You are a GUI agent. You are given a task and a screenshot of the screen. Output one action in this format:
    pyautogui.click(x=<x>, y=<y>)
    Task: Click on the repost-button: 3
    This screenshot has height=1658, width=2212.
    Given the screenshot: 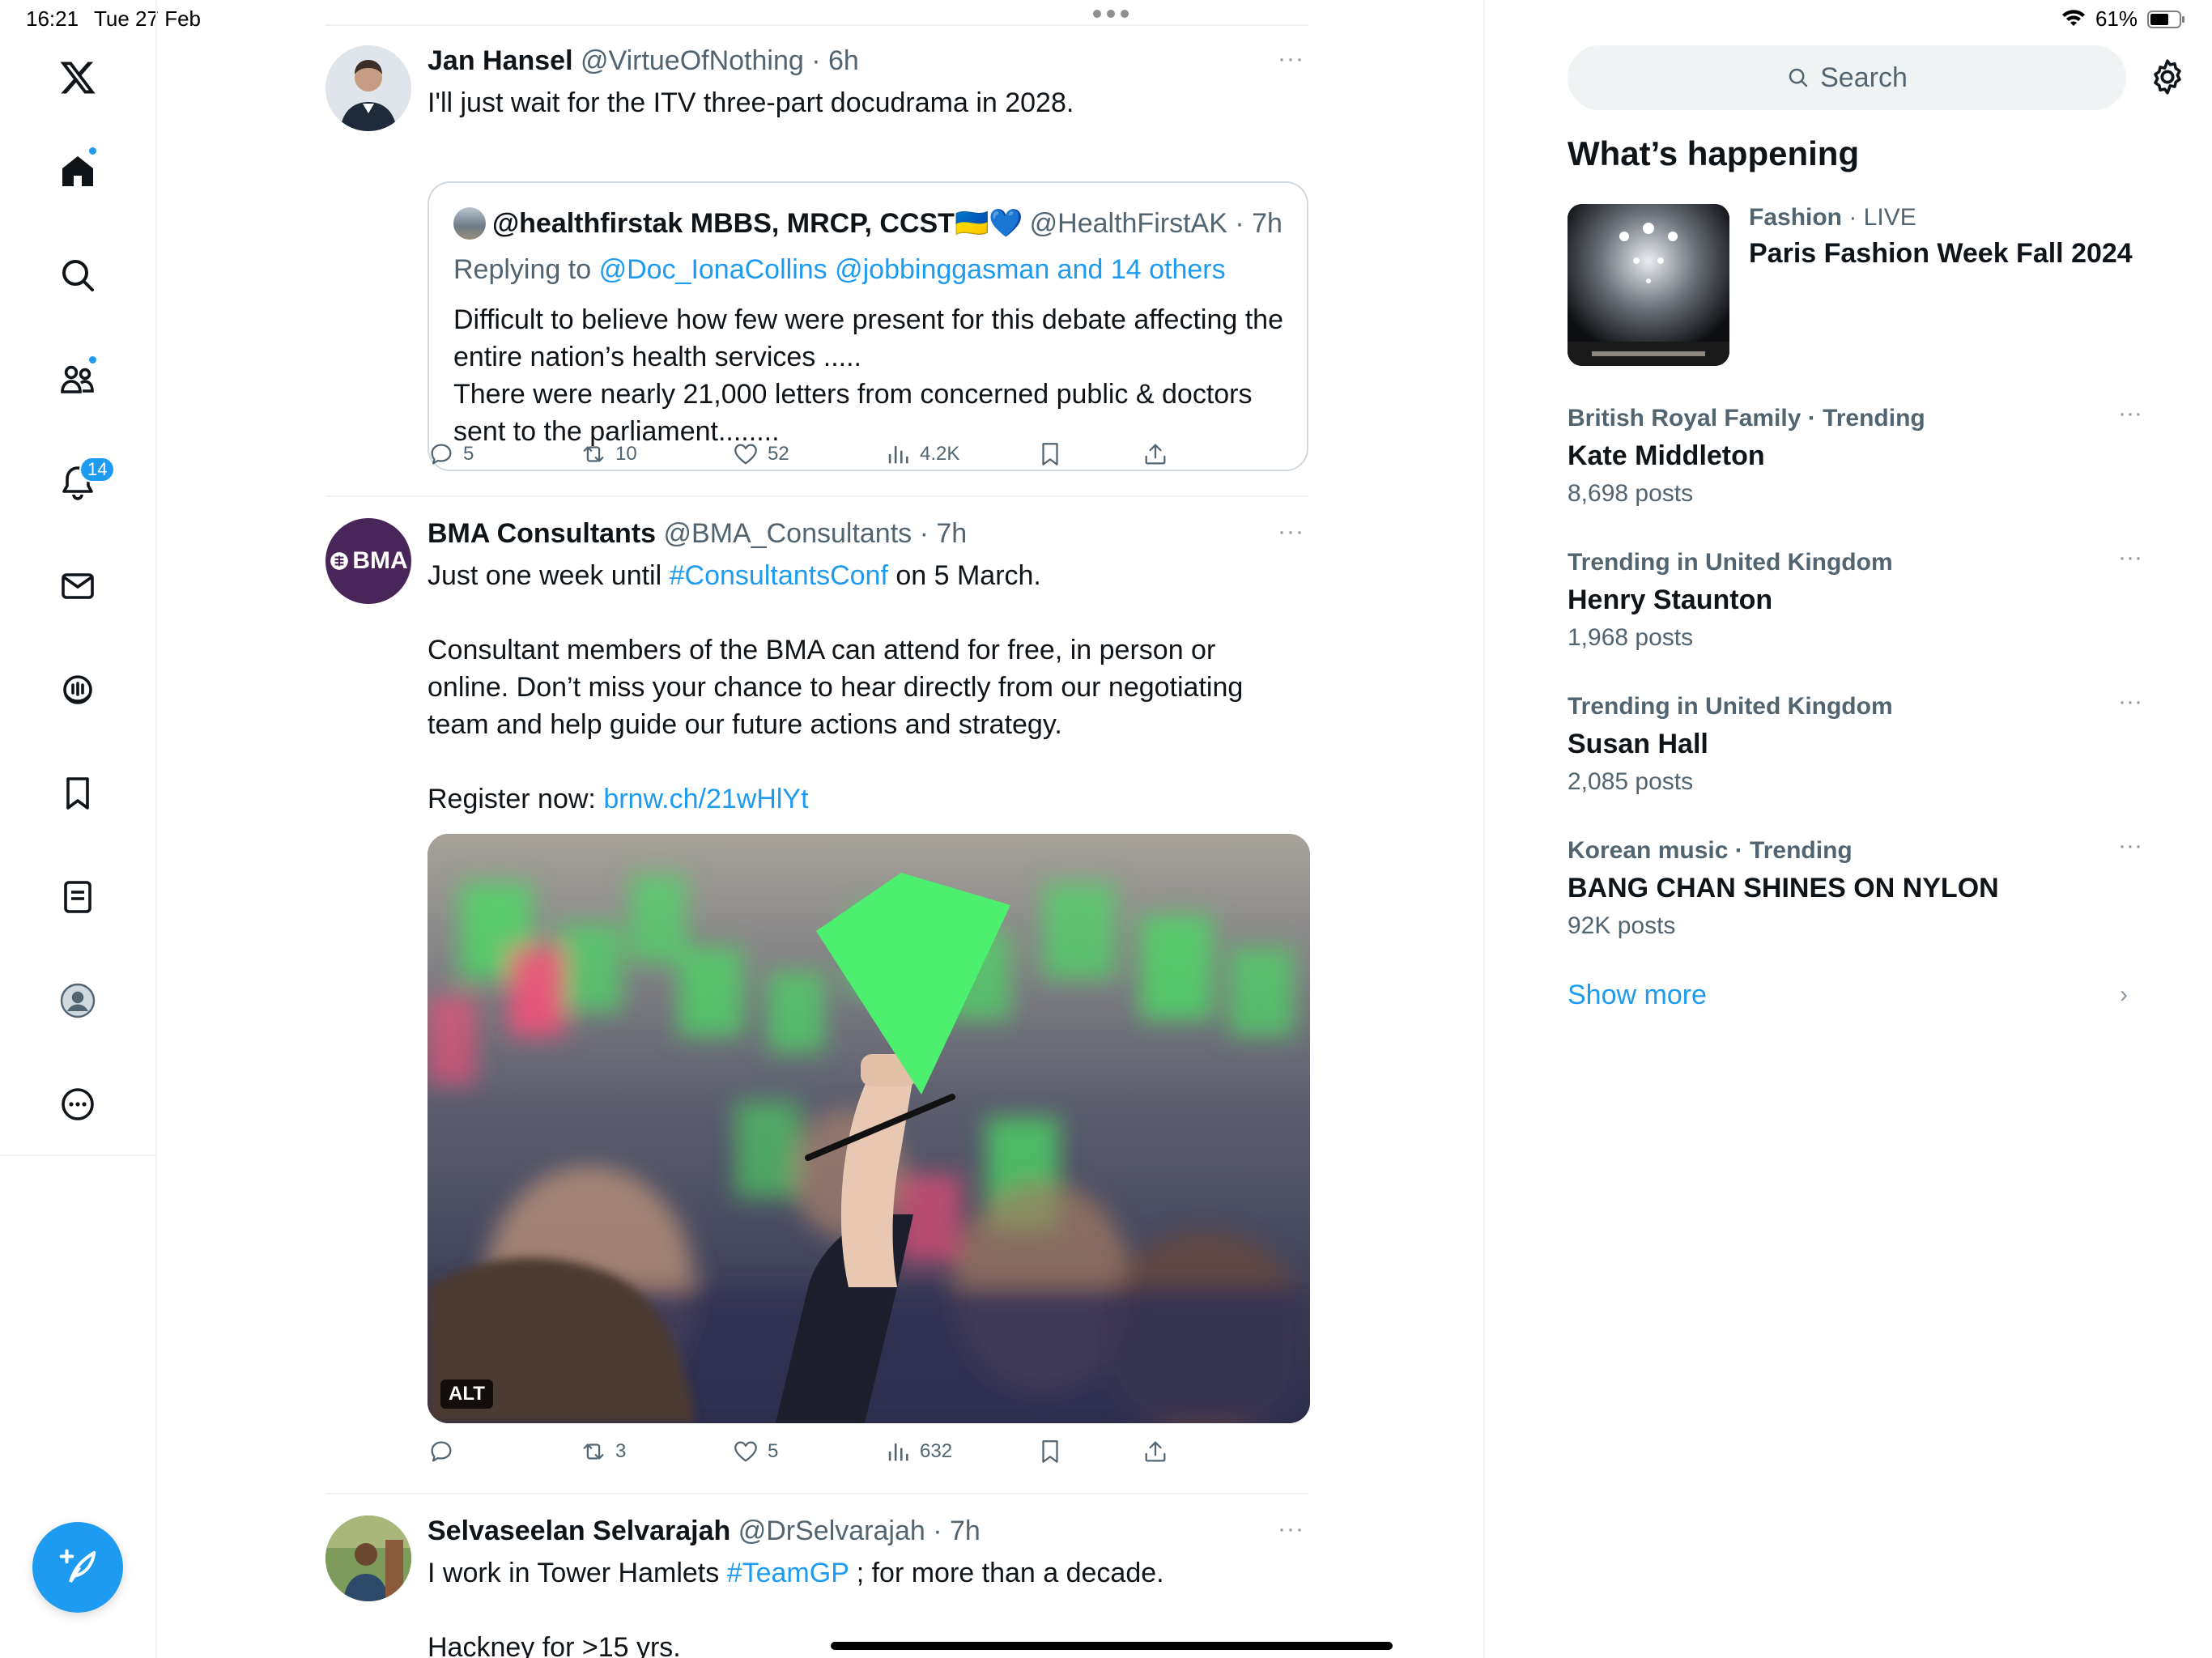 What is the action you would take?
    pyautogui.click(x=603, y=1451)
    